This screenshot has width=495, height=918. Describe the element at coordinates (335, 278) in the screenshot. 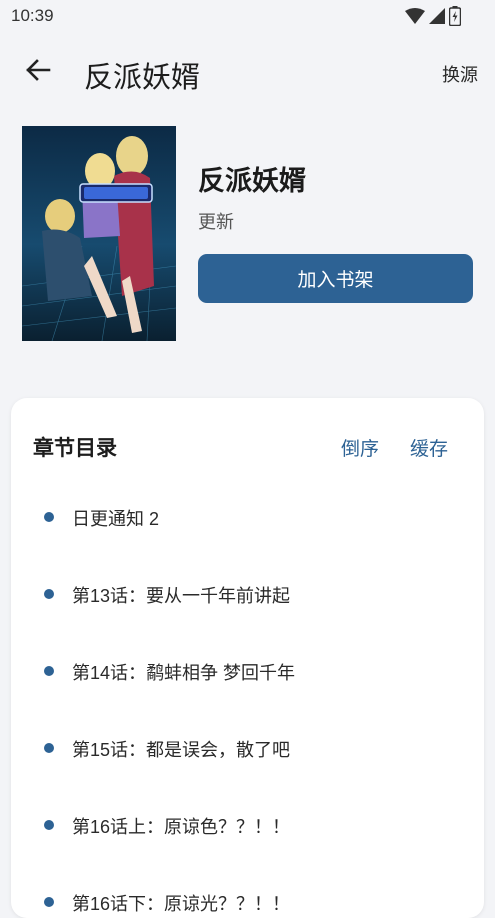

I see `add-to-shelf-button: 加入书架` at that location.